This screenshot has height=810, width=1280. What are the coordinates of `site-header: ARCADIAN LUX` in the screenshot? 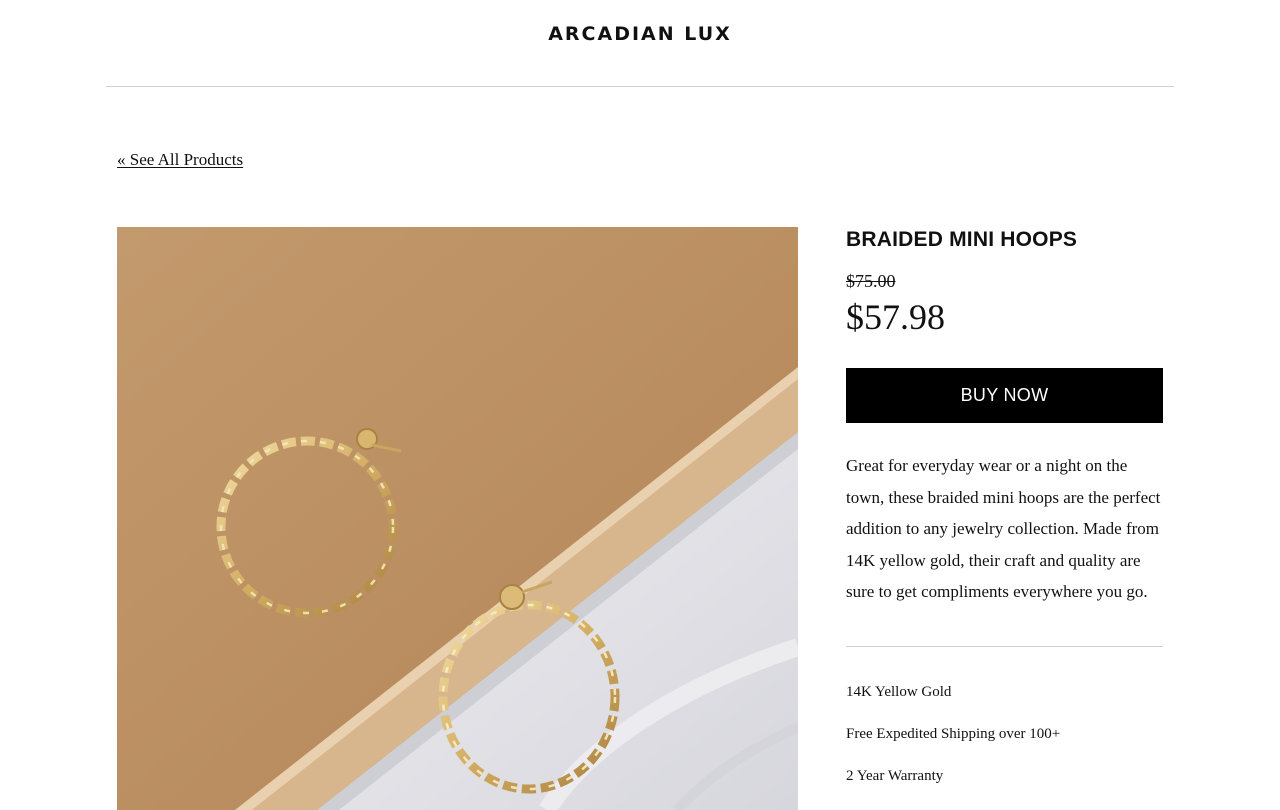 It's located at (640, 43).